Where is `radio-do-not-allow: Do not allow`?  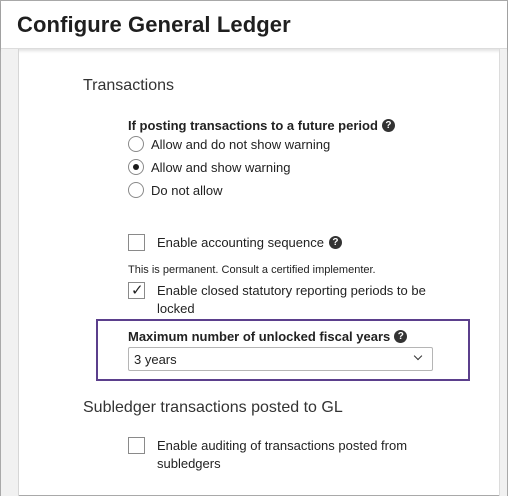 radio-do-not-allow: Do not allow is located at coordinates (175, 190).